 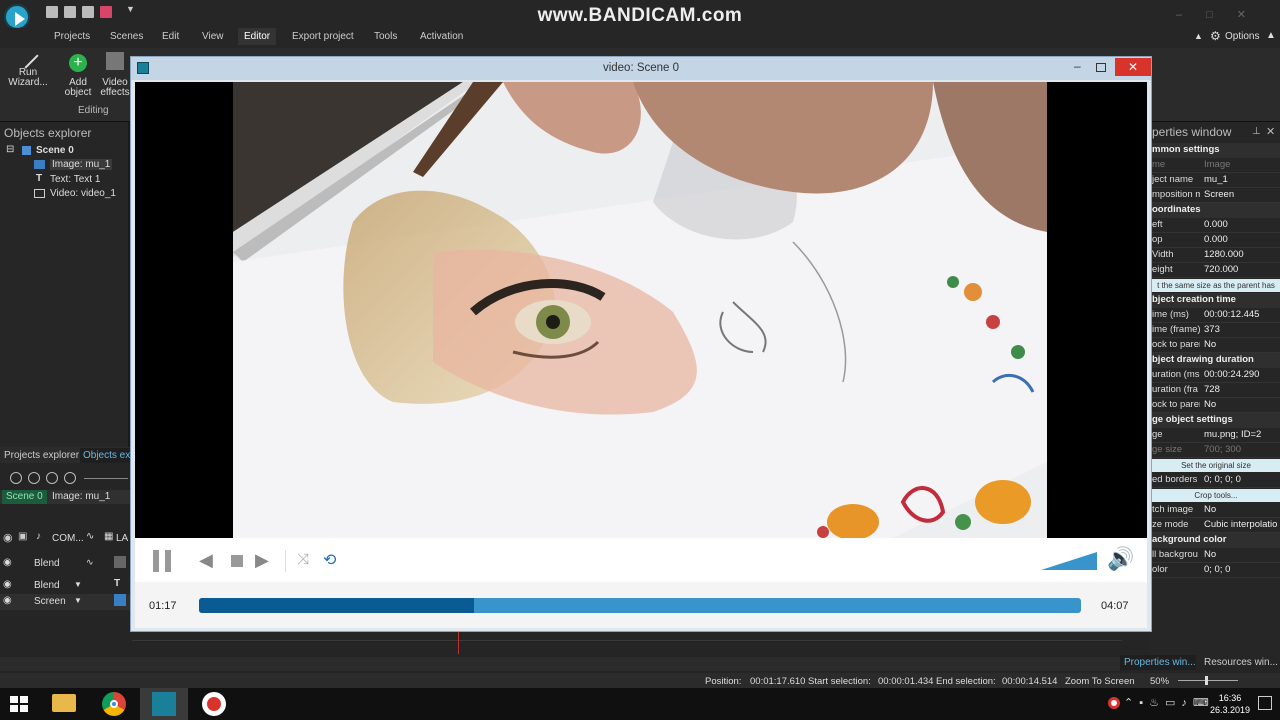 What do you see at coordinates (1256, 131) in the screenshot?
I see `pin-icon: ⊥` at bounding box center [1256, 131].